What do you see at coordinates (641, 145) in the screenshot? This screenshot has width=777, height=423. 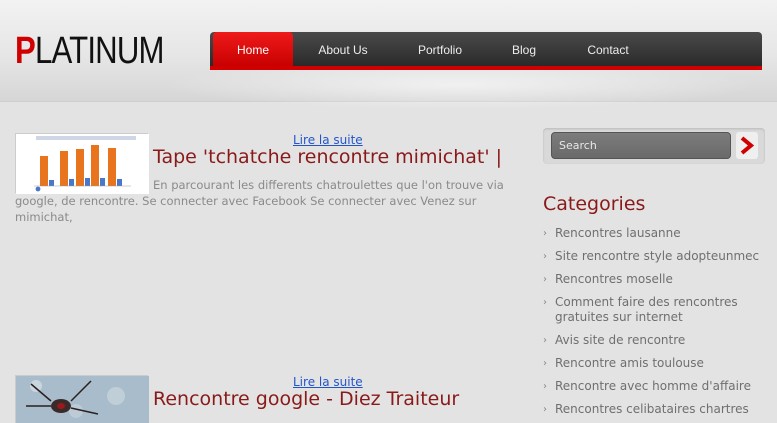 I see `search-input: Search` at bounding box center [641, 145].